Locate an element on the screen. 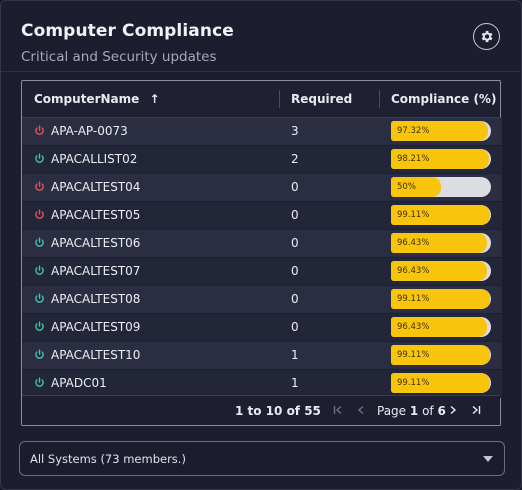 This screenshot has width=522, height=490. table-row: APACALTEST10 1 99.11% is located at coordinates (262, 355).